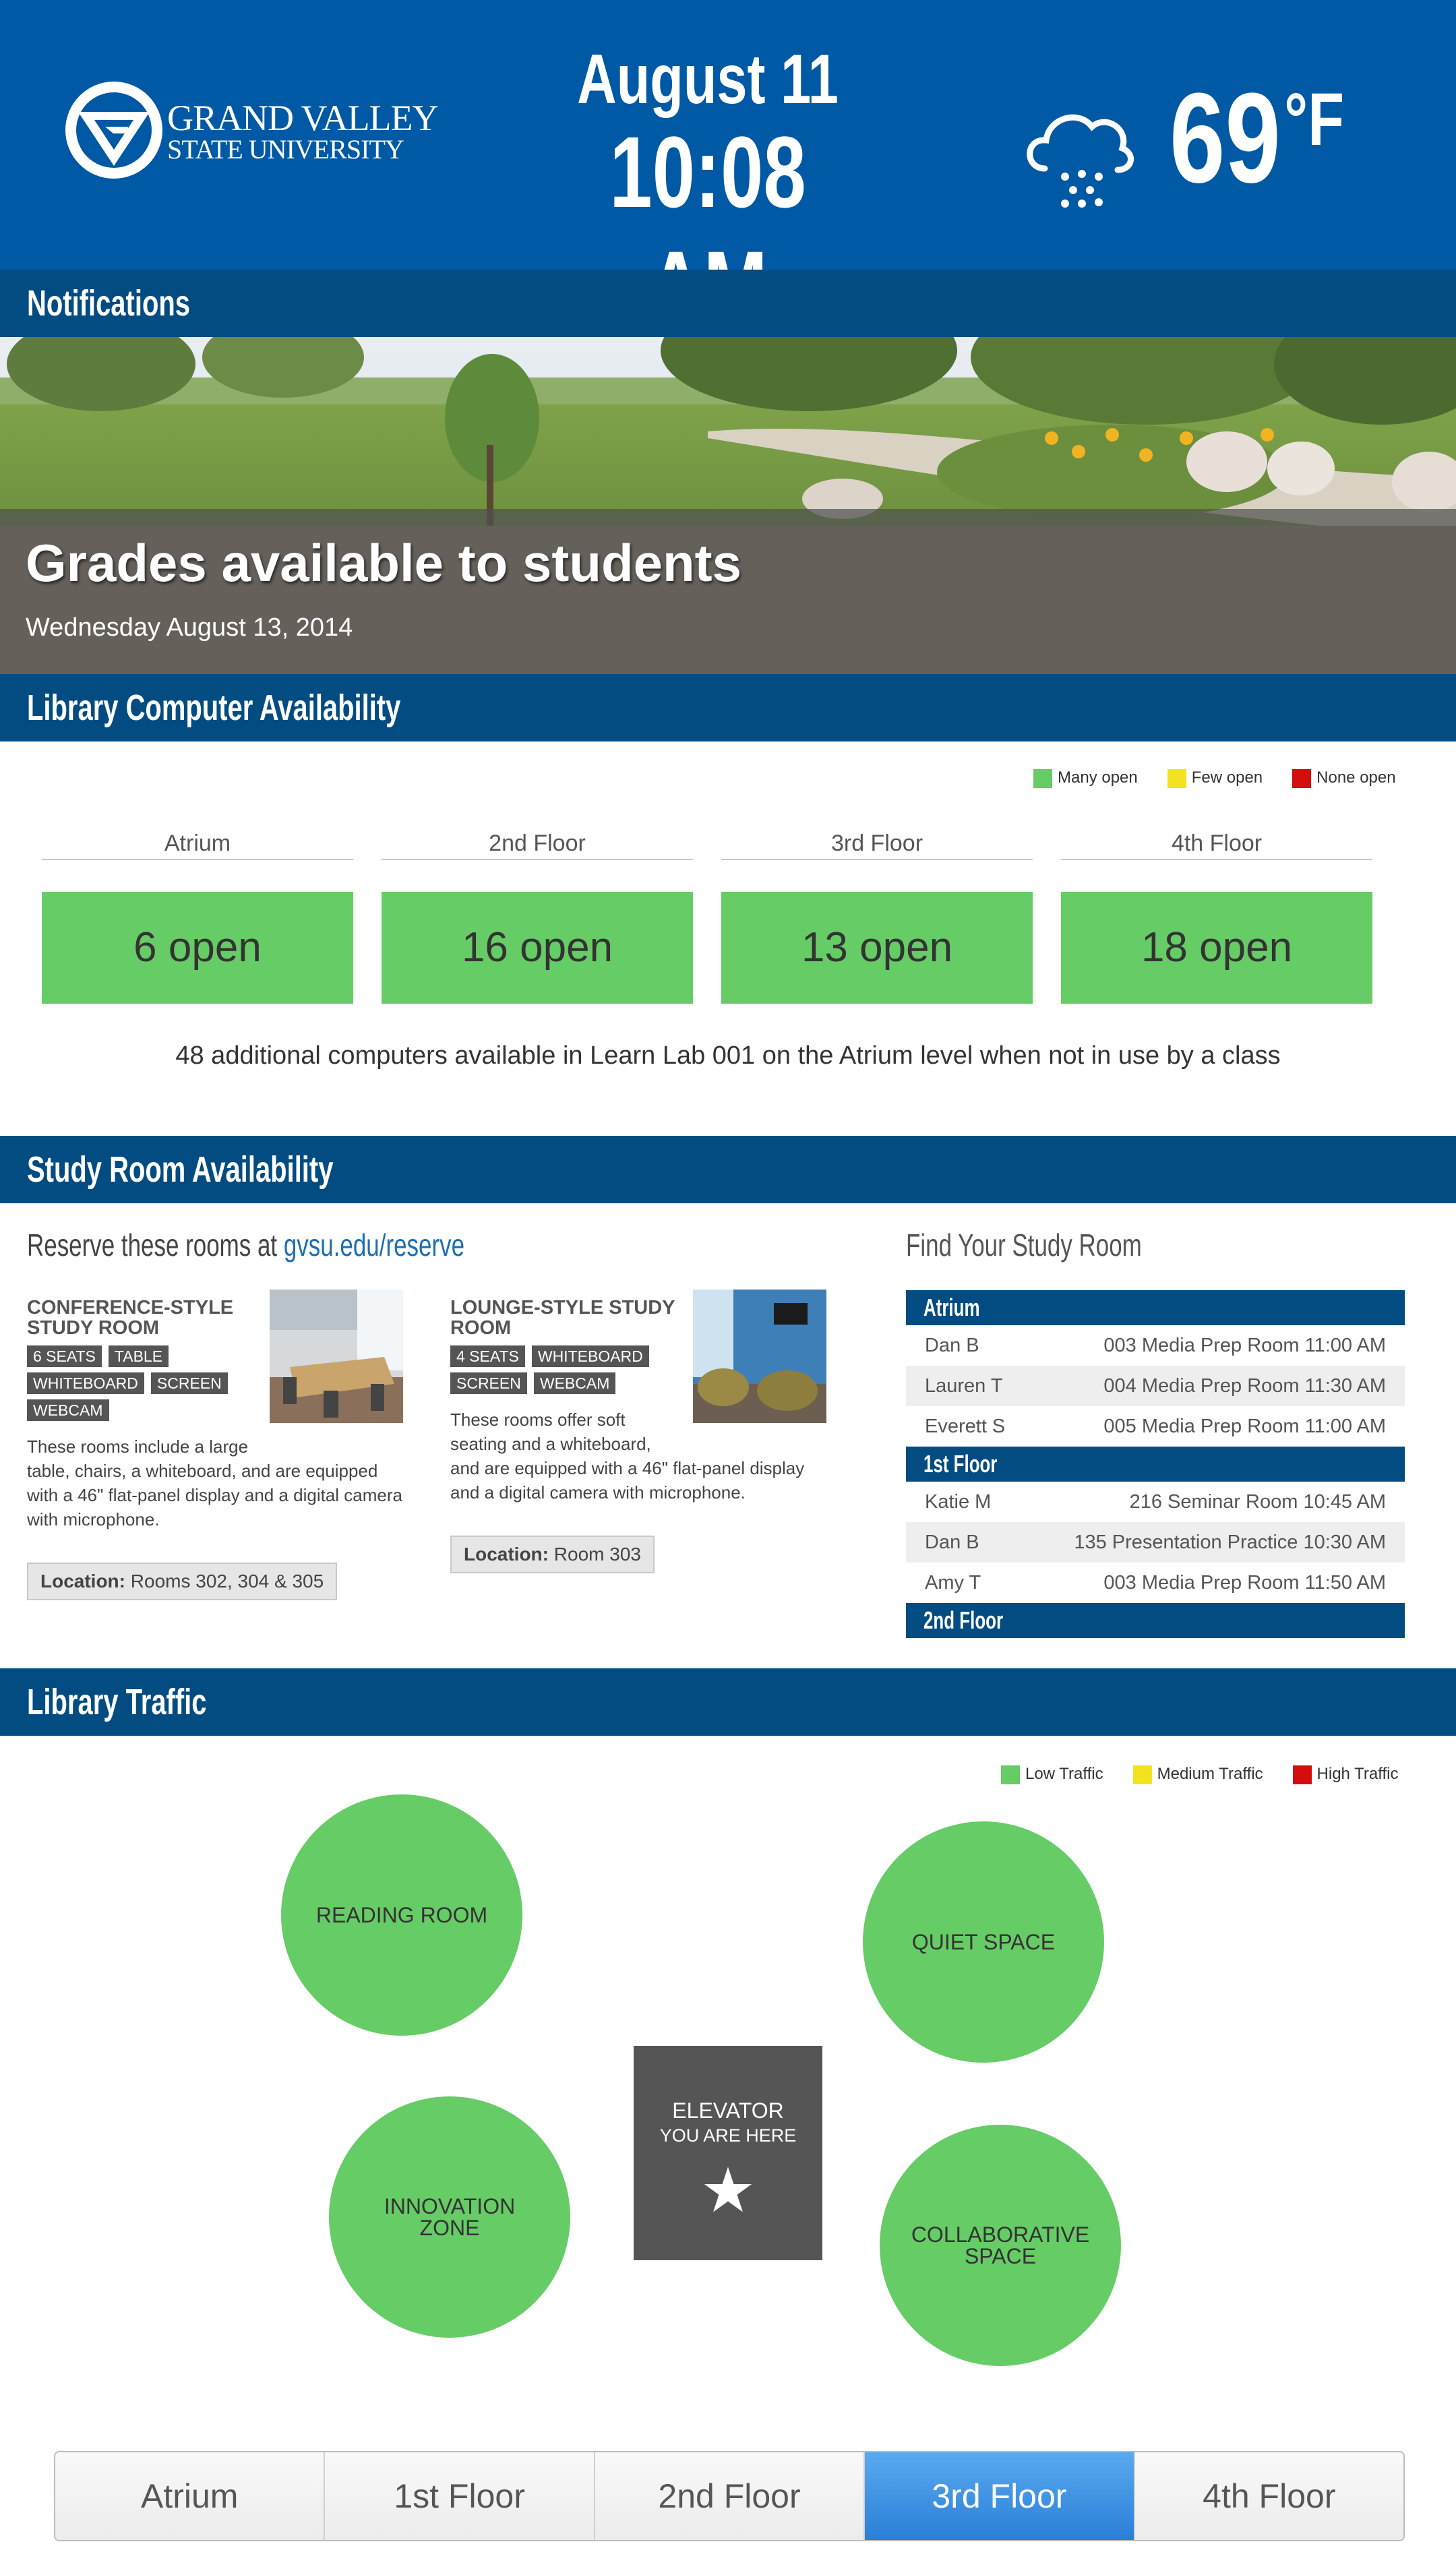  What do you see at coordinates (1225, 138) in the screenshot?
I see `temperature-value: 69` at bounding box center [1225, 138].